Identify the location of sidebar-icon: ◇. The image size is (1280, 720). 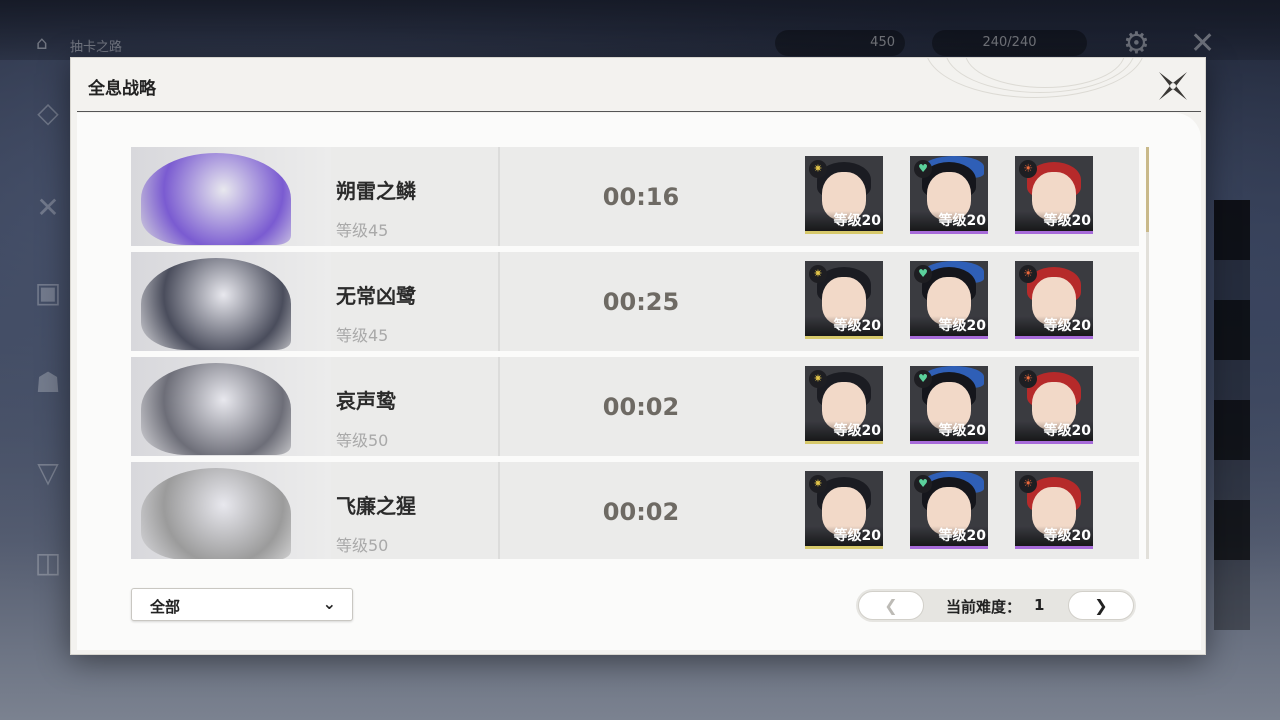
(48, 112).